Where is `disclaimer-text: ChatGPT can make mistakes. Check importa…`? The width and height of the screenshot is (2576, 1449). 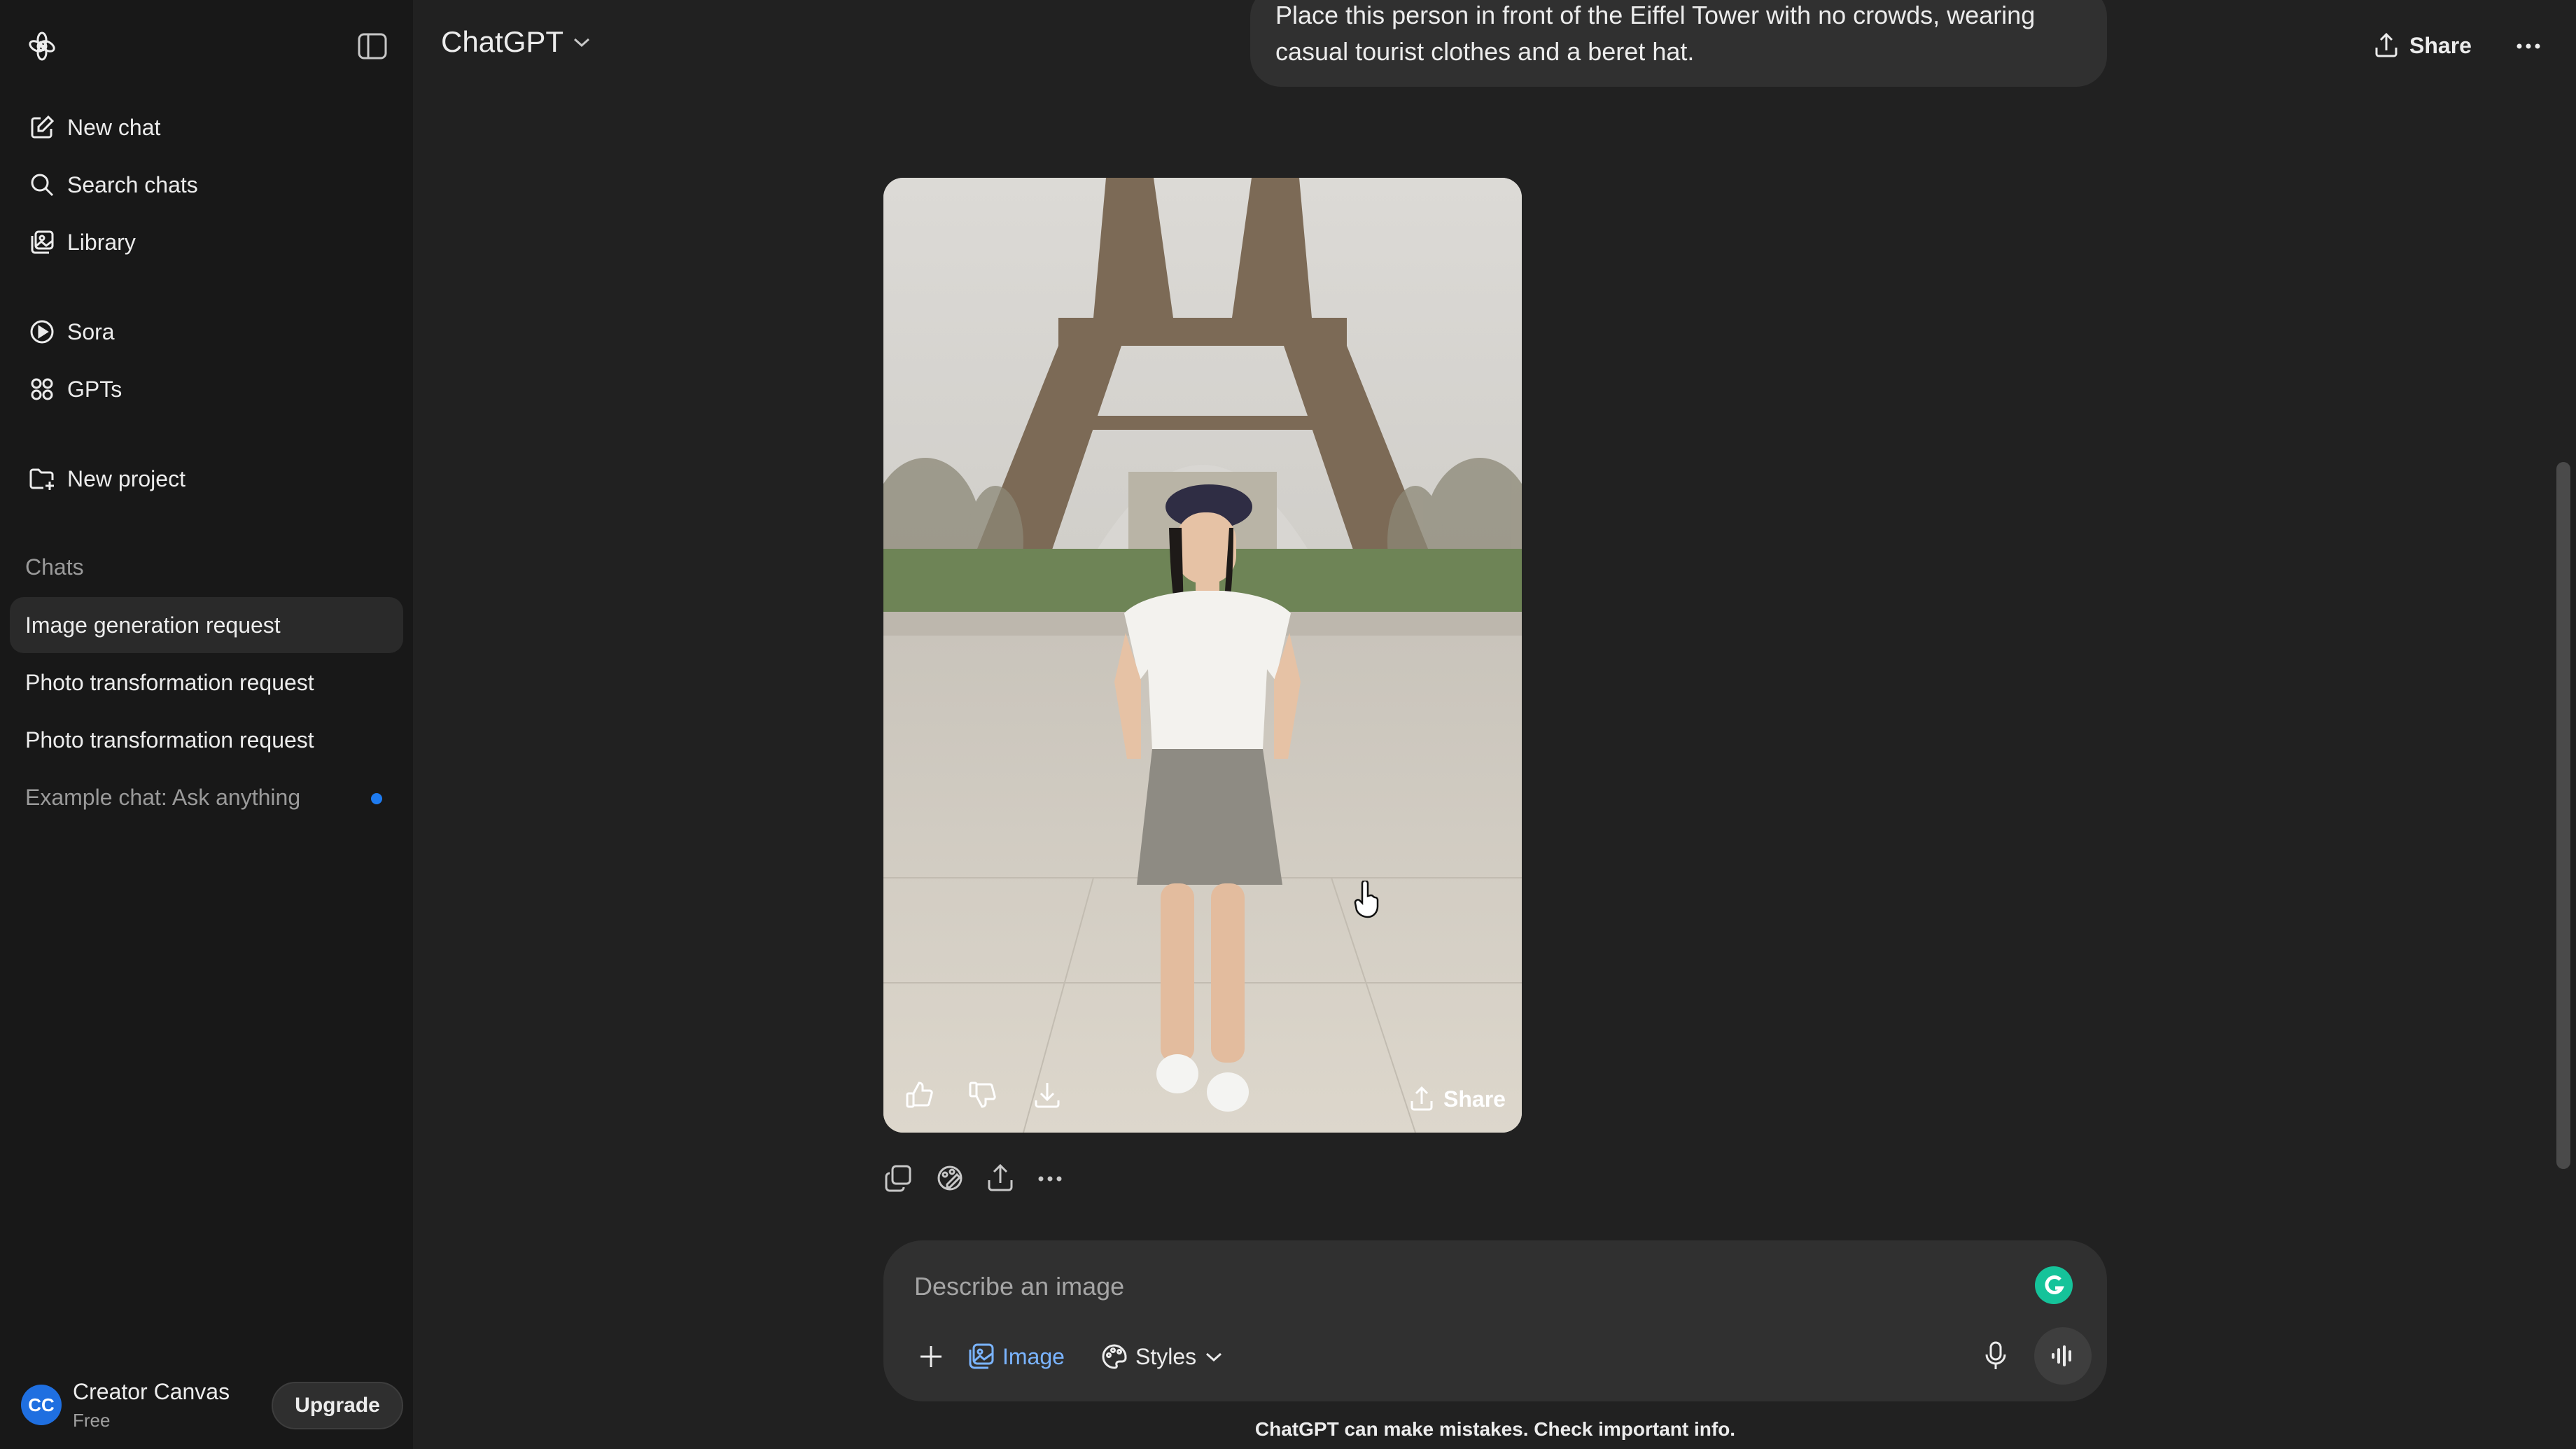 disclaimer-text: ChatGPT can make mistakes. Check importa… is located at coordinates (1495, 1429).